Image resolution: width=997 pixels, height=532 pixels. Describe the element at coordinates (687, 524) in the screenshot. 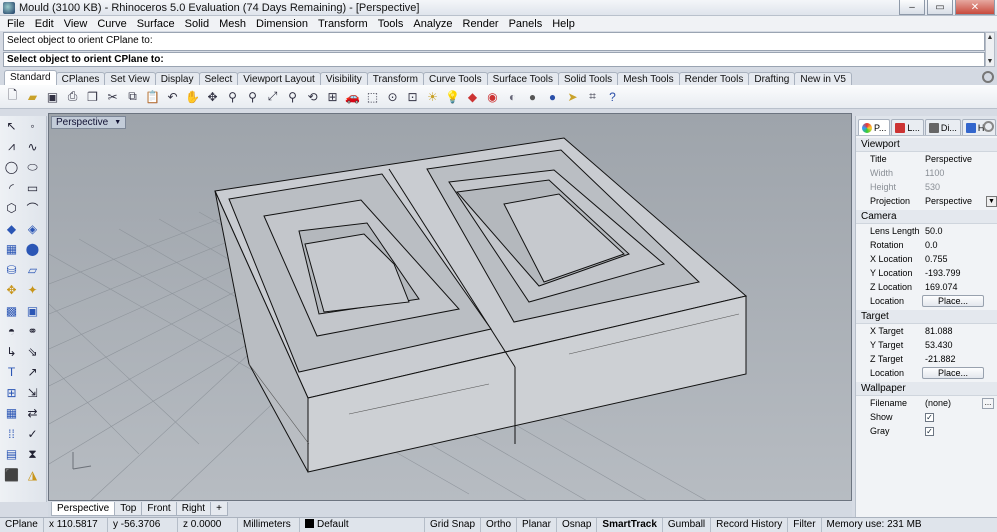

I see `gumball-toggle: Gumball` at that location.